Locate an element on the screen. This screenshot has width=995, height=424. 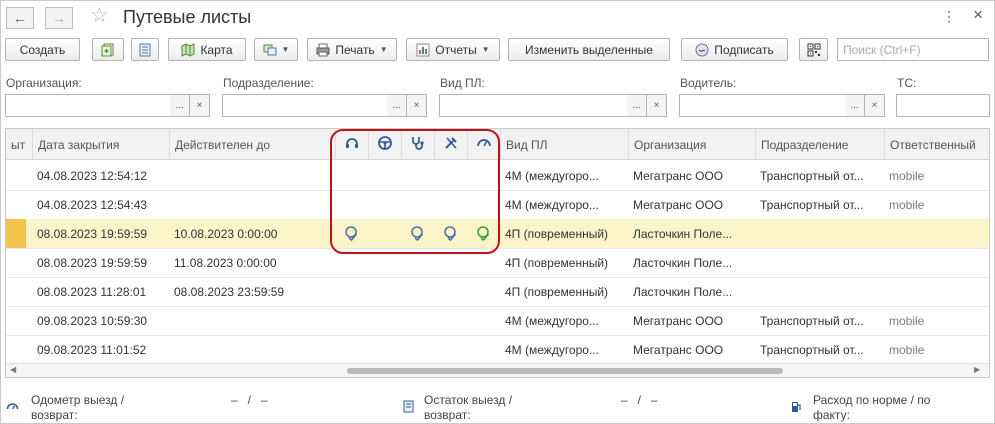
sign-button: Подписать is located at coordinates (734, 49).